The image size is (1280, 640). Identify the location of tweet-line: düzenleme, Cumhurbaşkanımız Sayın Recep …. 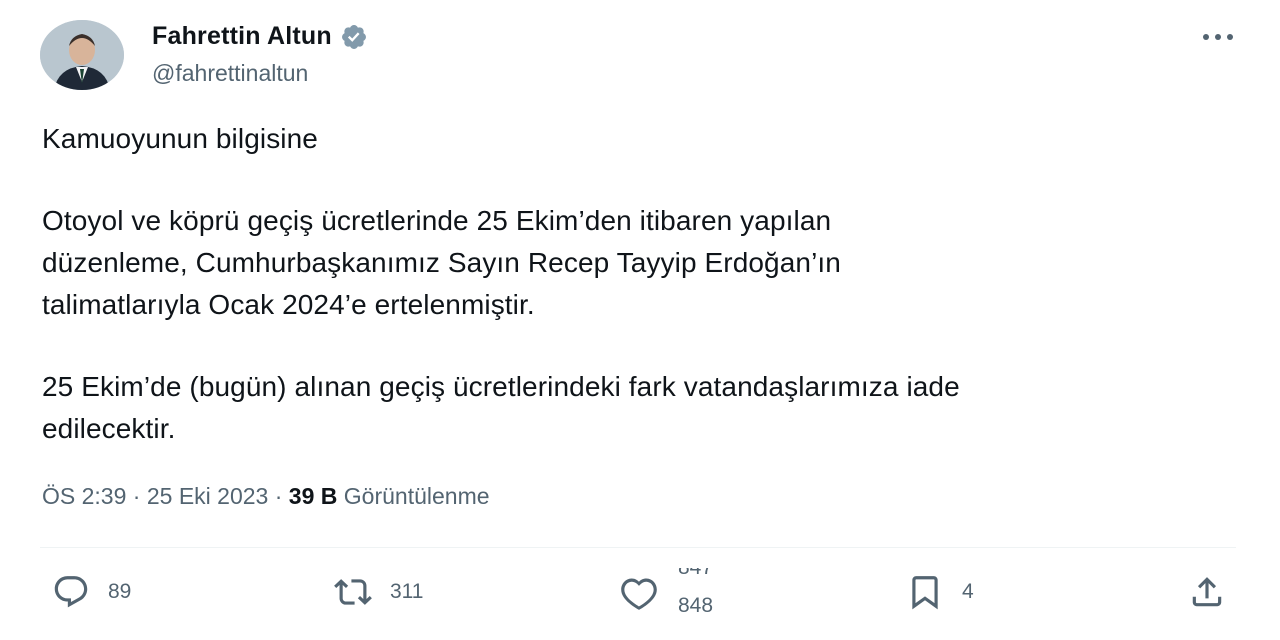
(441, 262).